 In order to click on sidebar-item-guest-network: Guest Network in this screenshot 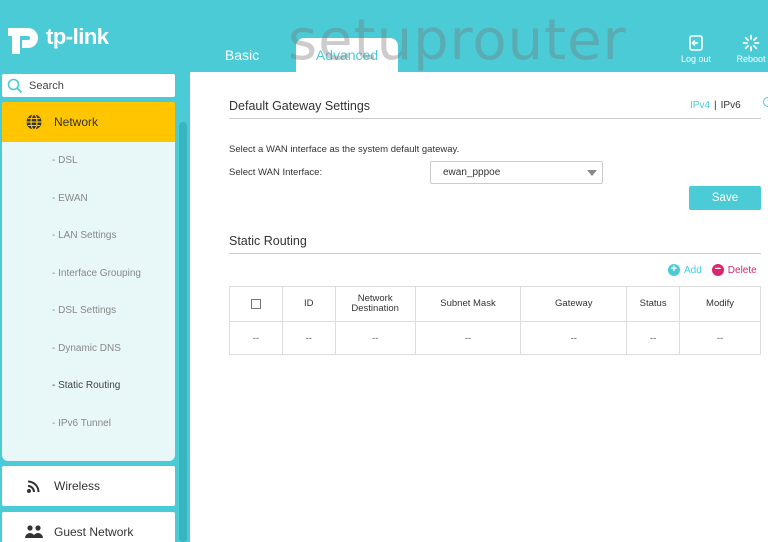, I will do `click(88, 527)`.